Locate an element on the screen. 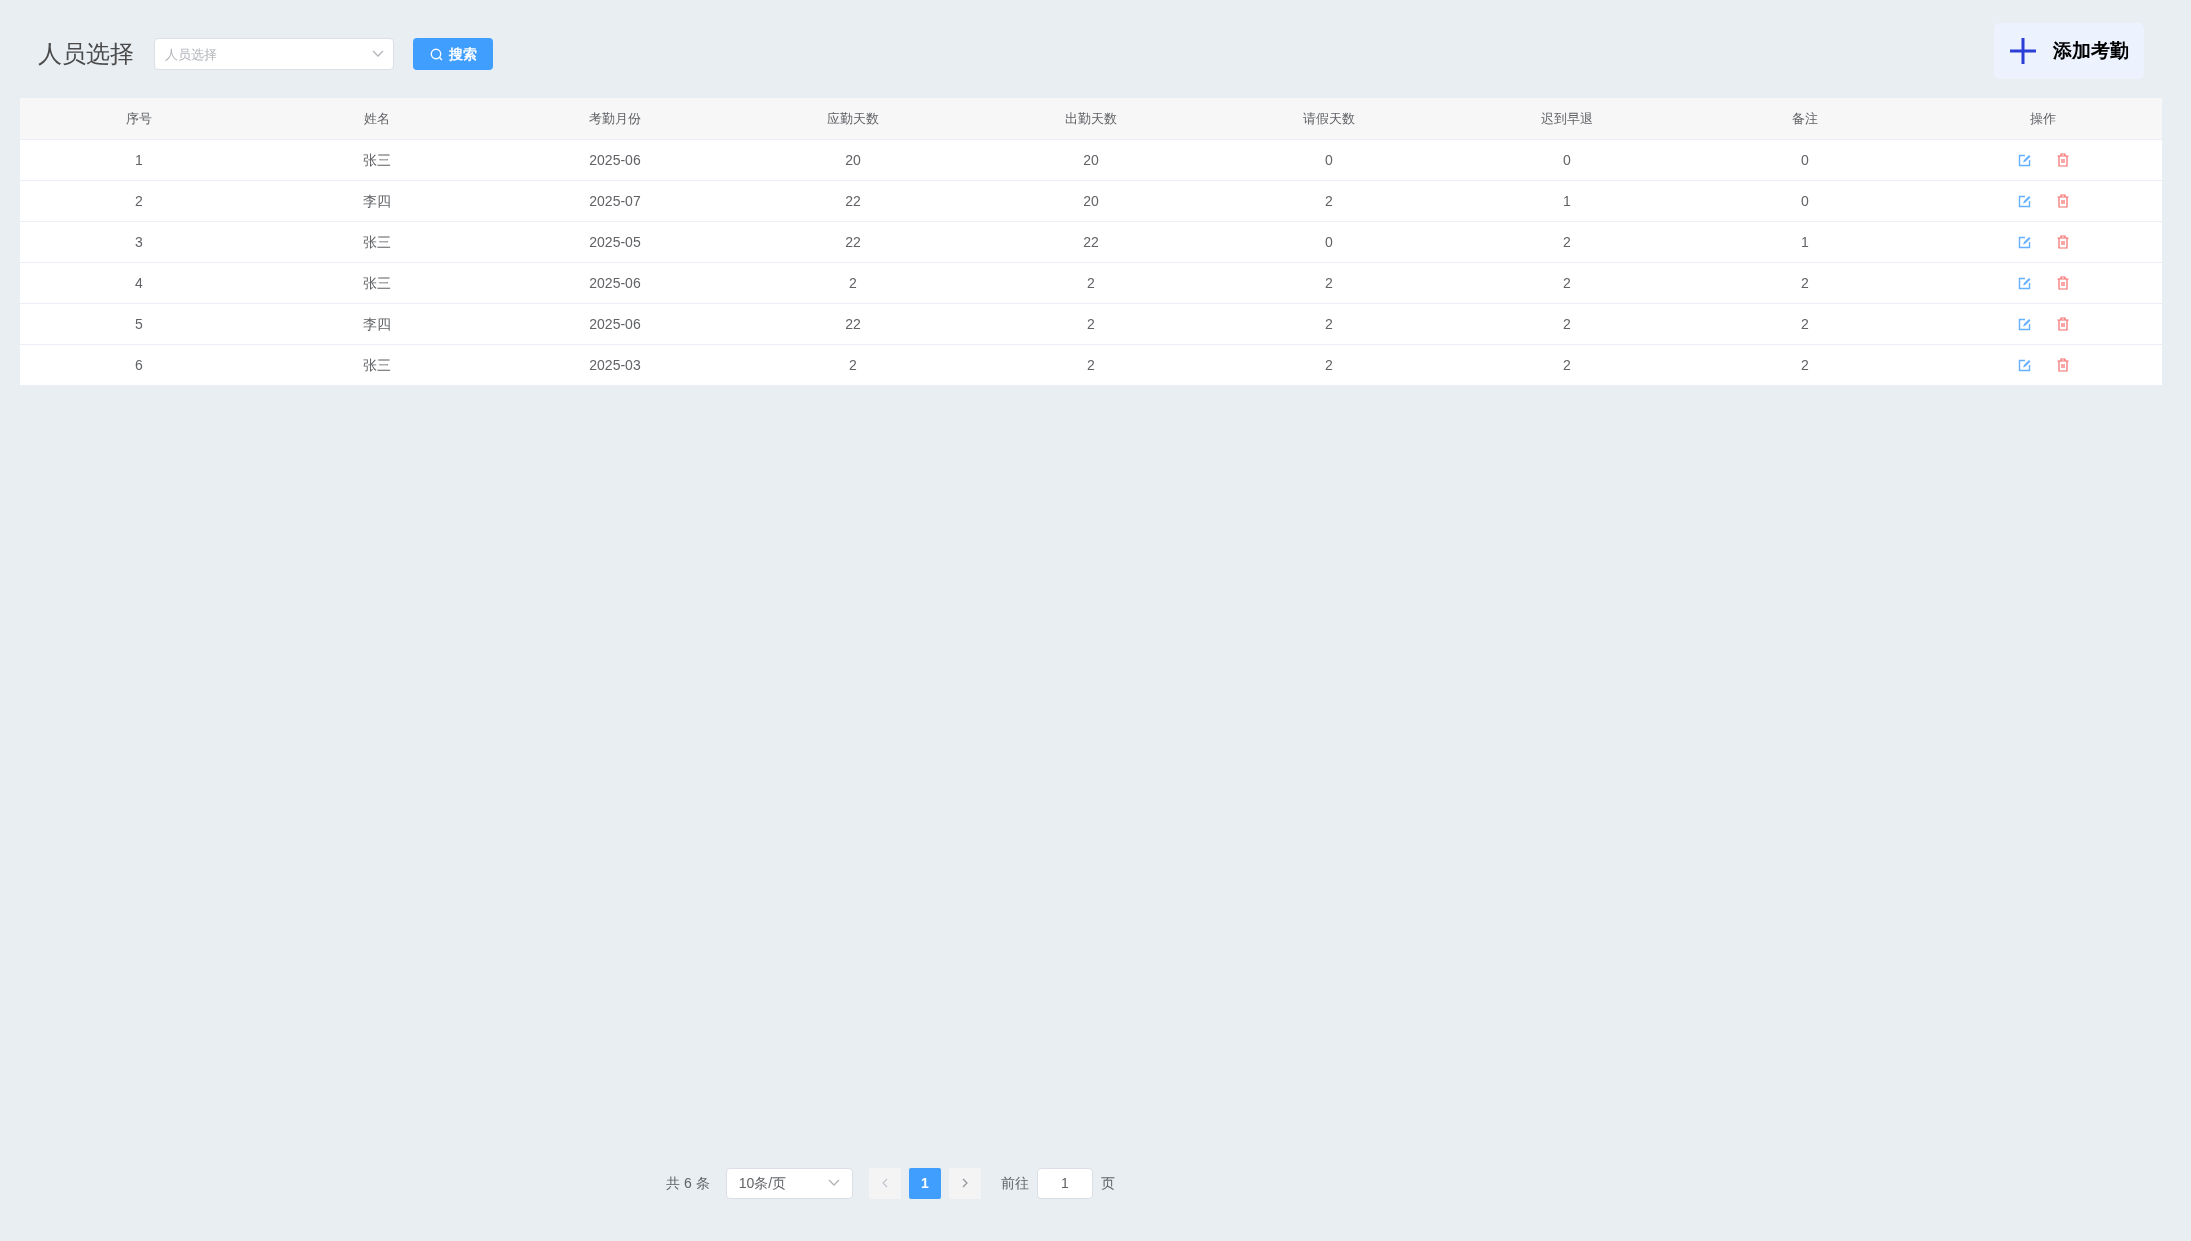  chevron-left-icon is located at coordinates (884, 1183).